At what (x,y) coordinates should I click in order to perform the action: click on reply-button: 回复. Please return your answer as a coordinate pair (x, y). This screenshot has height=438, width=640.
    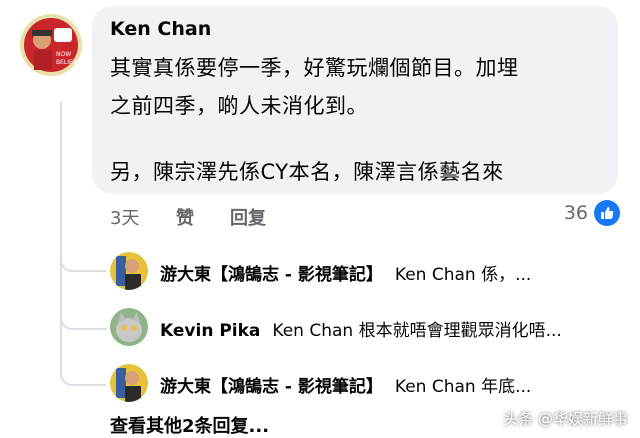
    Looking at the image, I should click on (248, 217).